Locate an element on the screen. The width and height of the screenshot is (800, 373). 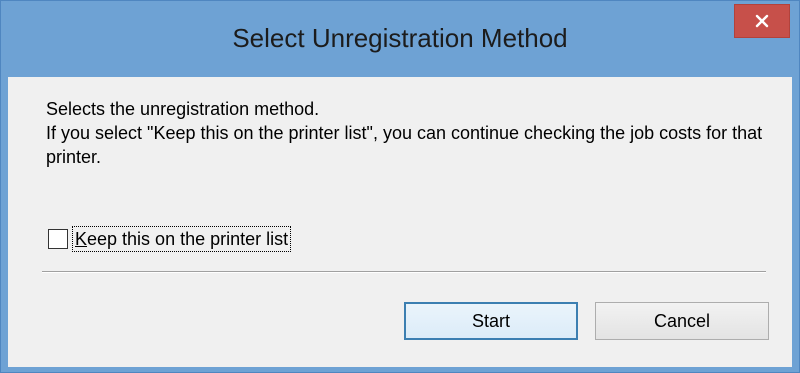
start-button: Start is located at coordinates (491, 321).